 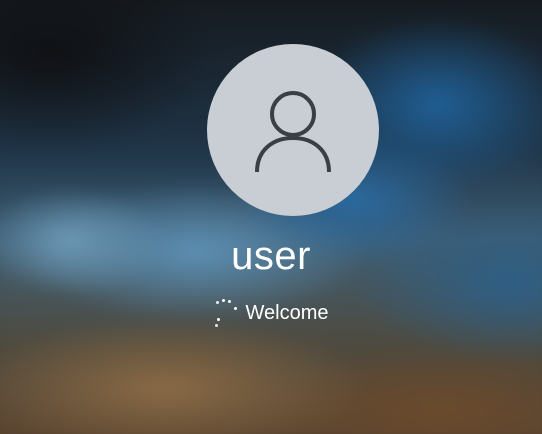 What do you see at coordinates (271, 256) in the screenshot?
I see `username-label: user` at bounding box center [271, 256].